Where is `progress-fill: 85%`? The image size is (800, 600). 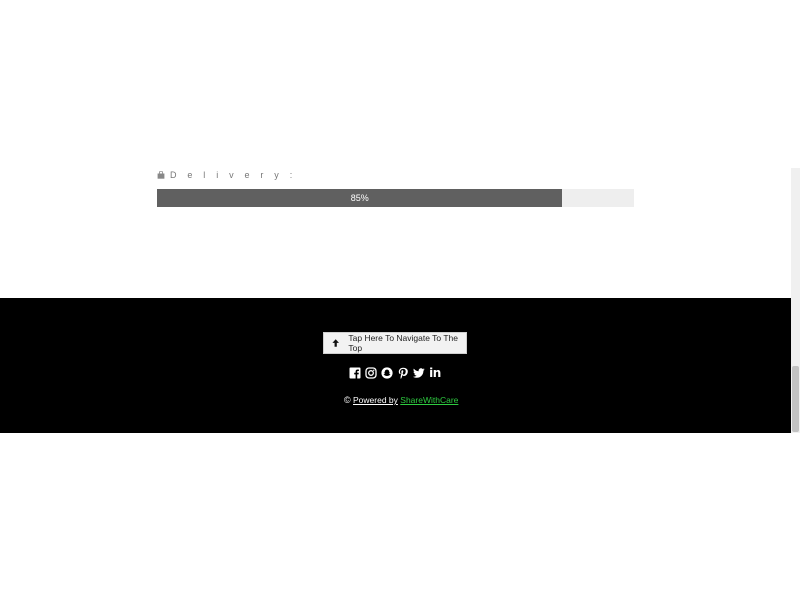
progress-fill: 85% is located at coordinates (360, 198).